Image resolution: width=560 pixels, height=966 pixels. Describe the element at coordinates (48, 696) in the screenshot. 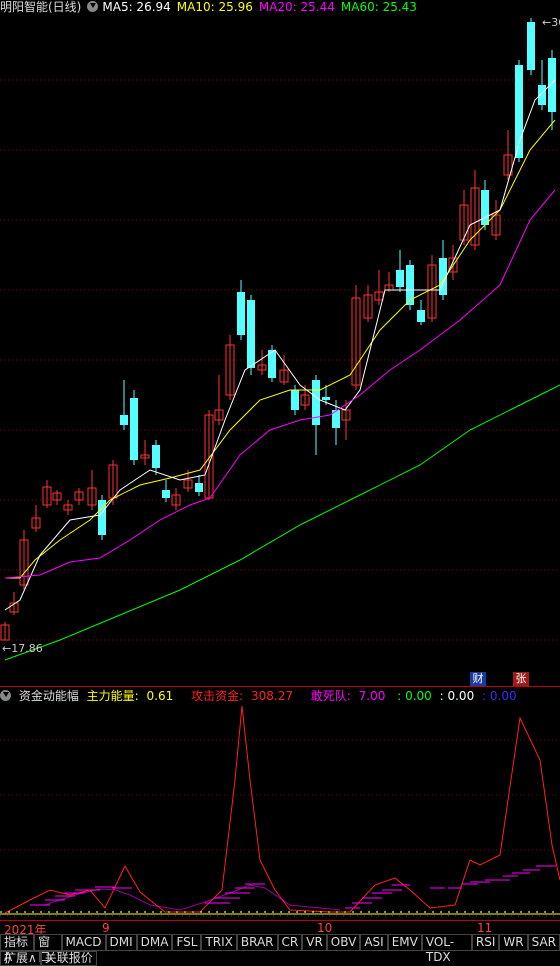

I see `indicator-name: 资金动能幅` at that location.